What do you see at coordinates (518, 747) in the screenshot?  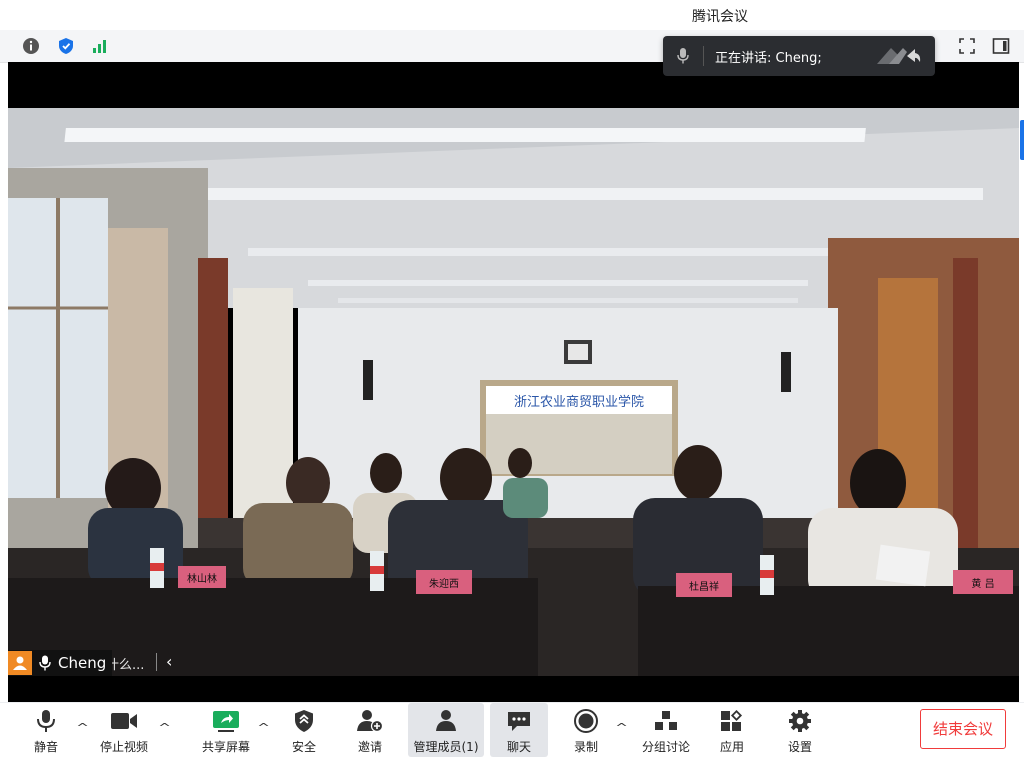 I see `chat-label: 聊天` at bounding box center [518, 747].